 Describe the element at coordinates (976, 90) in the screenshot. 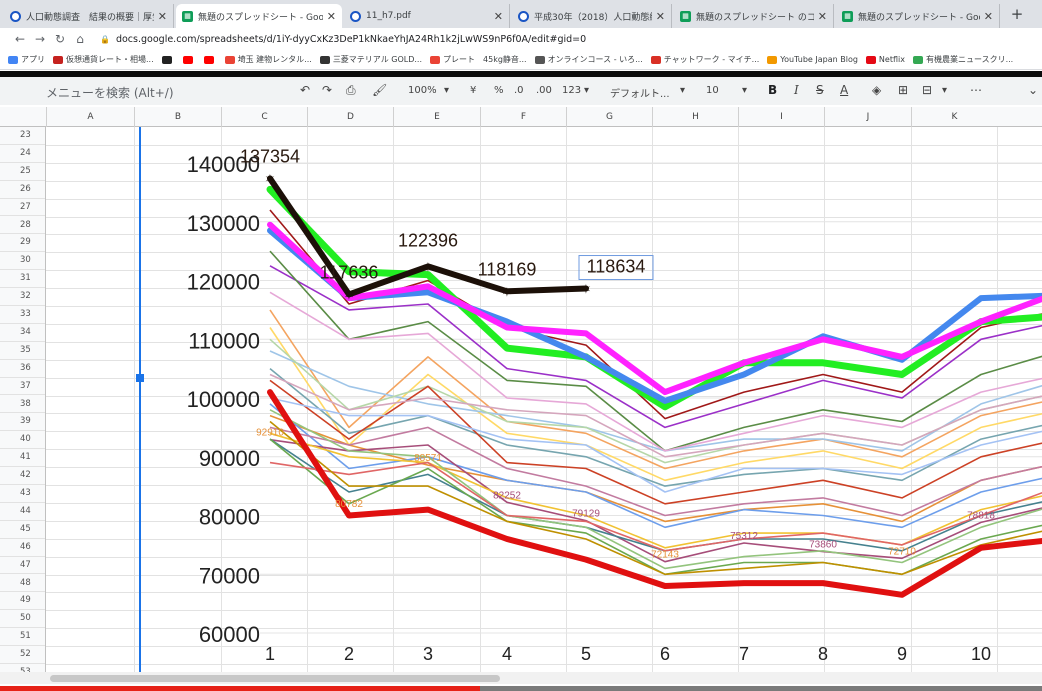

I see `more-options-button: ⋯` at that location.